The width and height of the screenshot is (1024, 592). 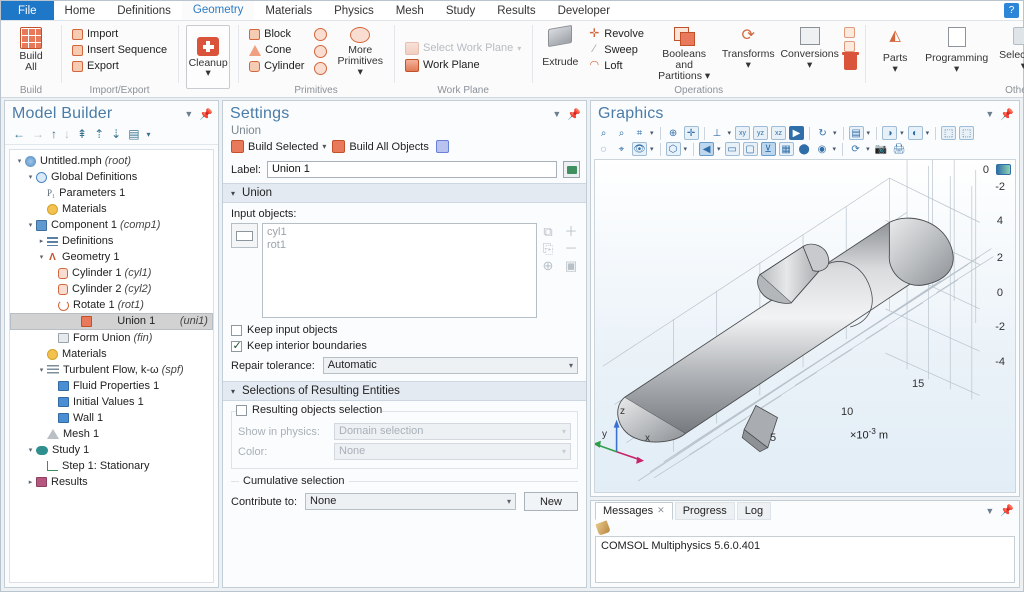 What do you see at coordinates (111, 321) in the screenshot?
I see `tree-node-selected: Union 1 (uni1)` at bounding box center [111, 321].